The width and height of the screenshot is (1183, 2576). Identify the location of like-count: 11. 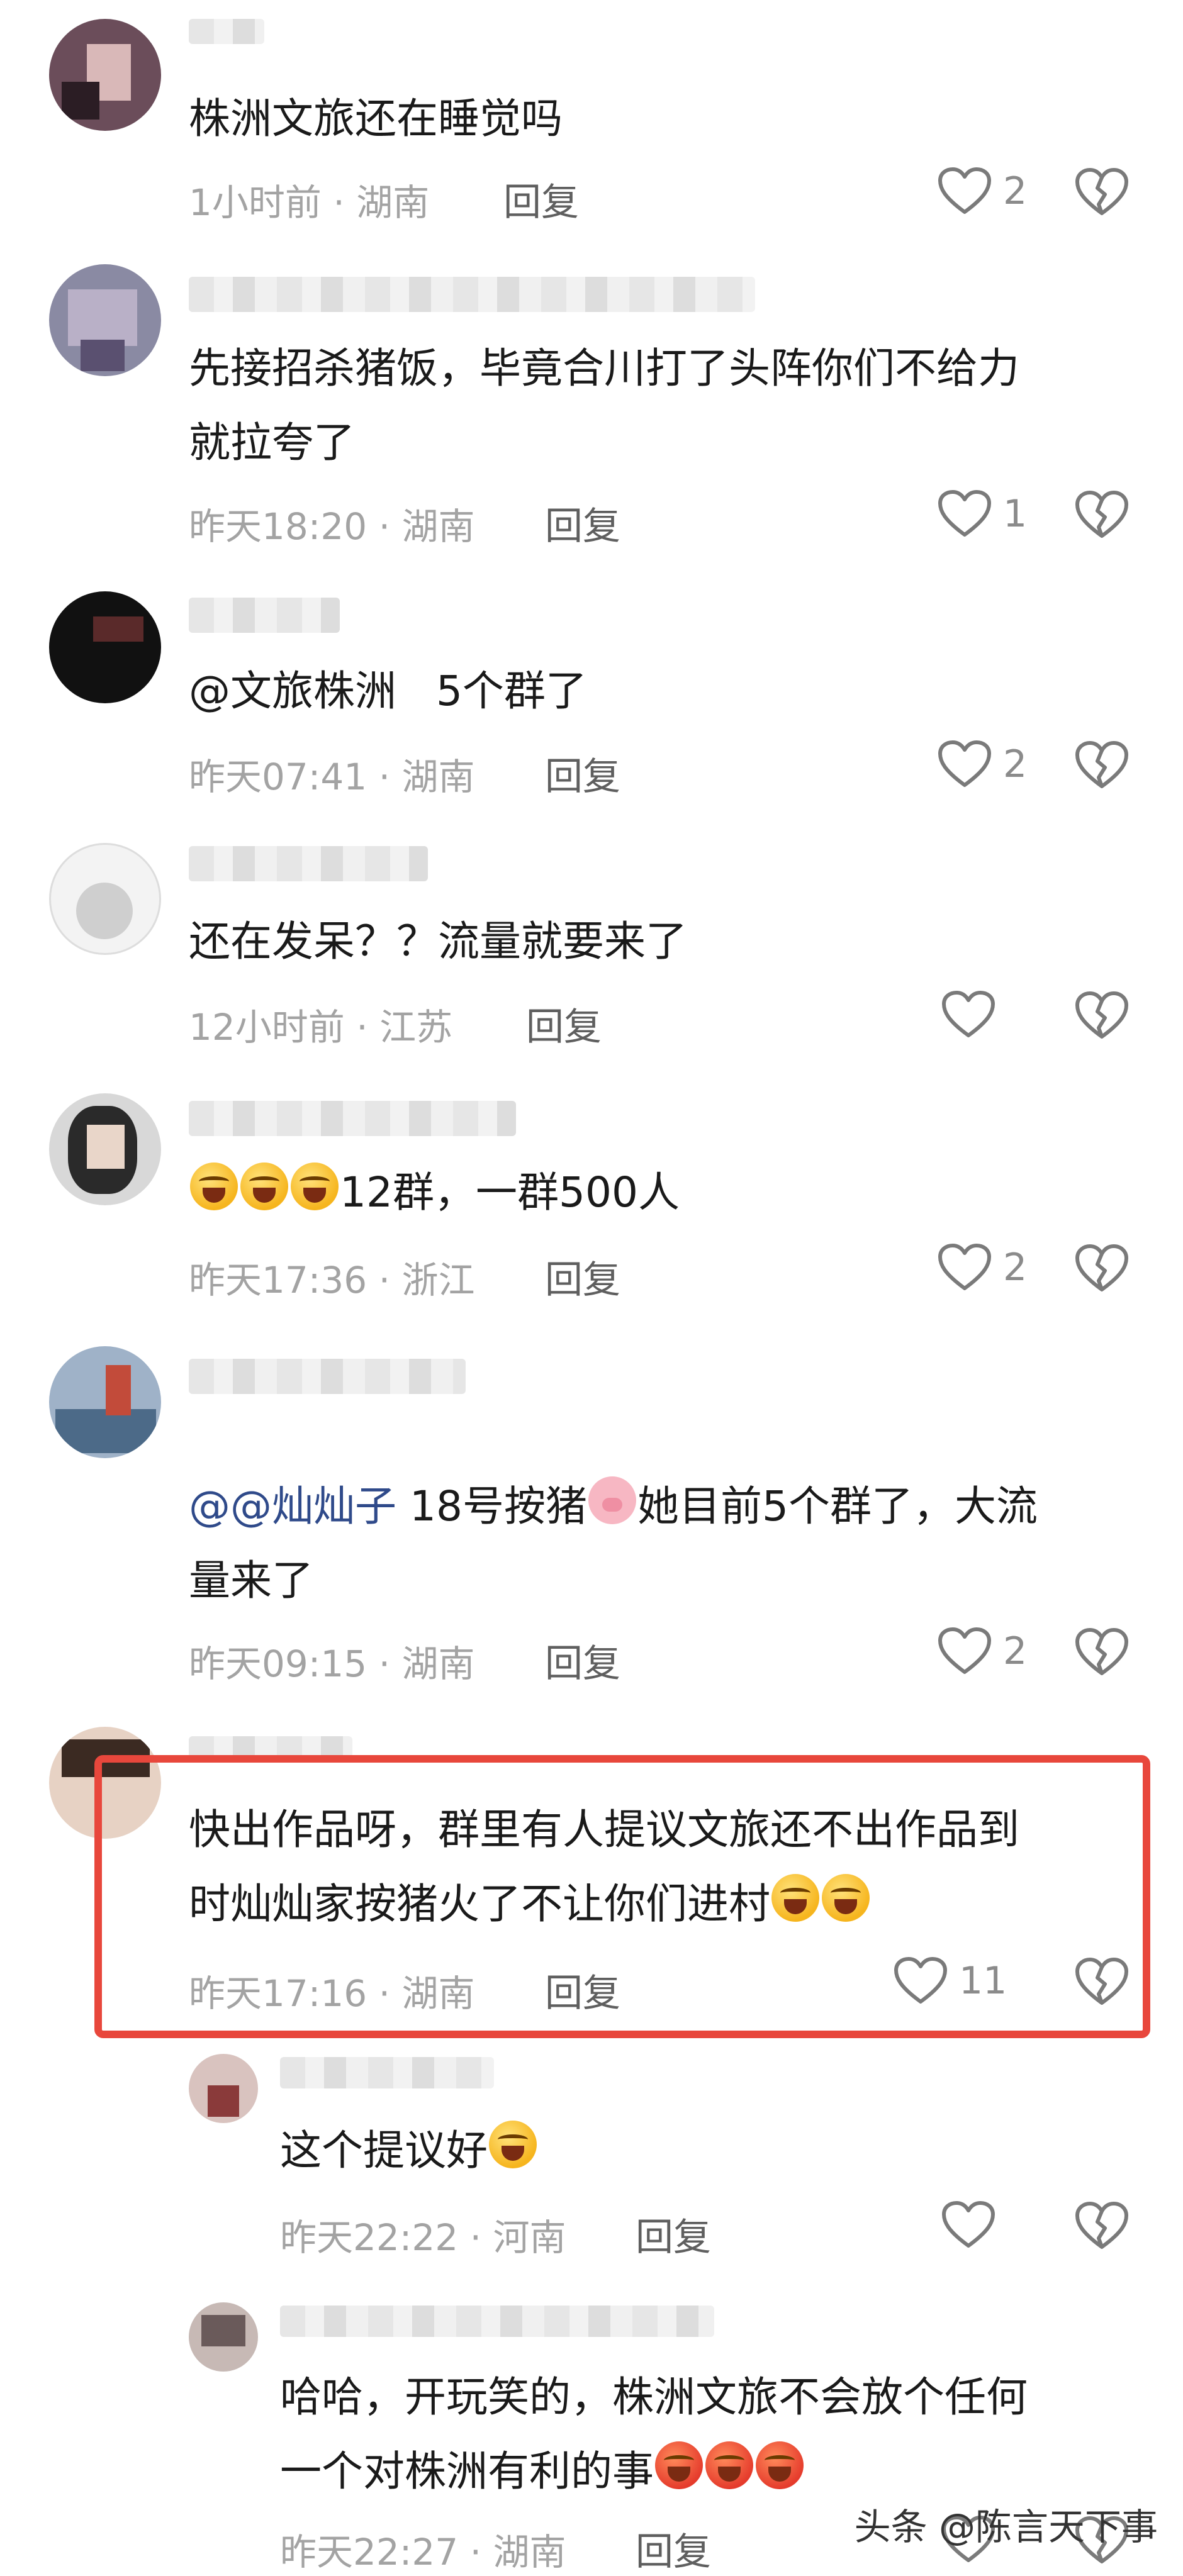
(983, 1981).